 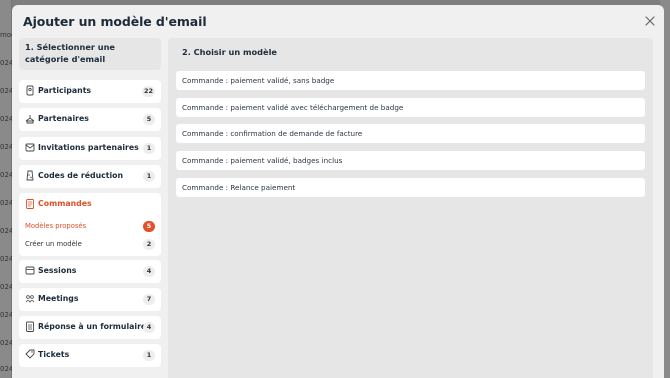 I want to click on modal-title: Ajouter un modèle d'email, so click(x=115, y=21).